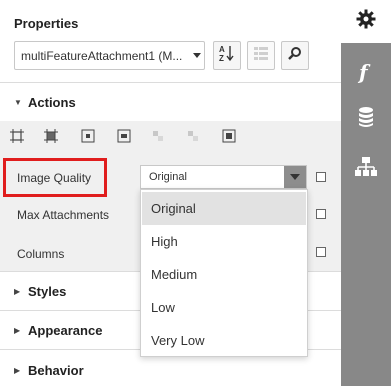 This screenshot has height=386, width=391. I want to click on gear-icon, so click(366, 21).